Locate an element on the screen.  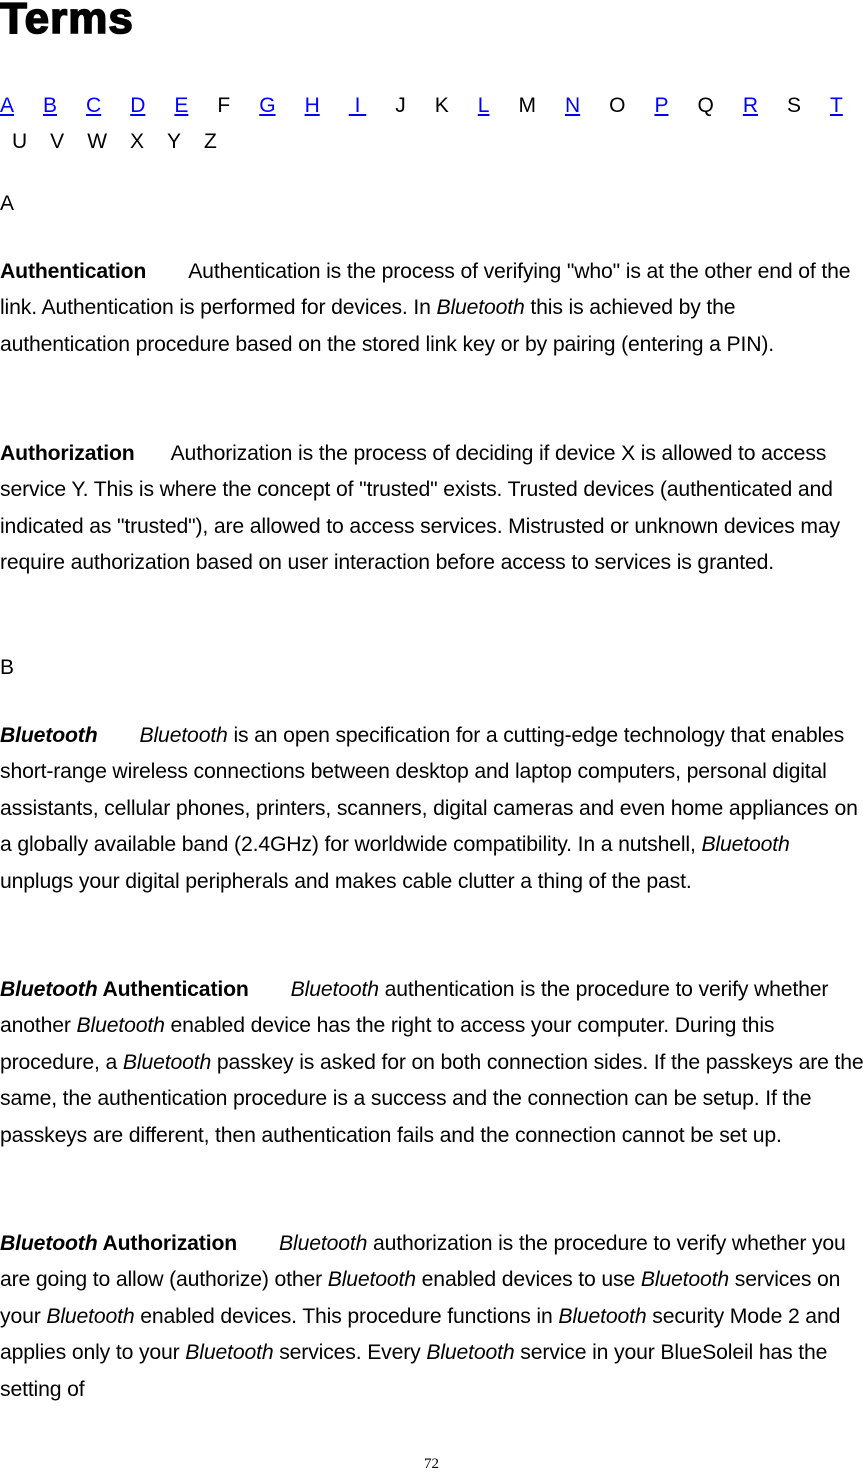
alphabet-letter-l-link: L is located at coordinates (484, 105).